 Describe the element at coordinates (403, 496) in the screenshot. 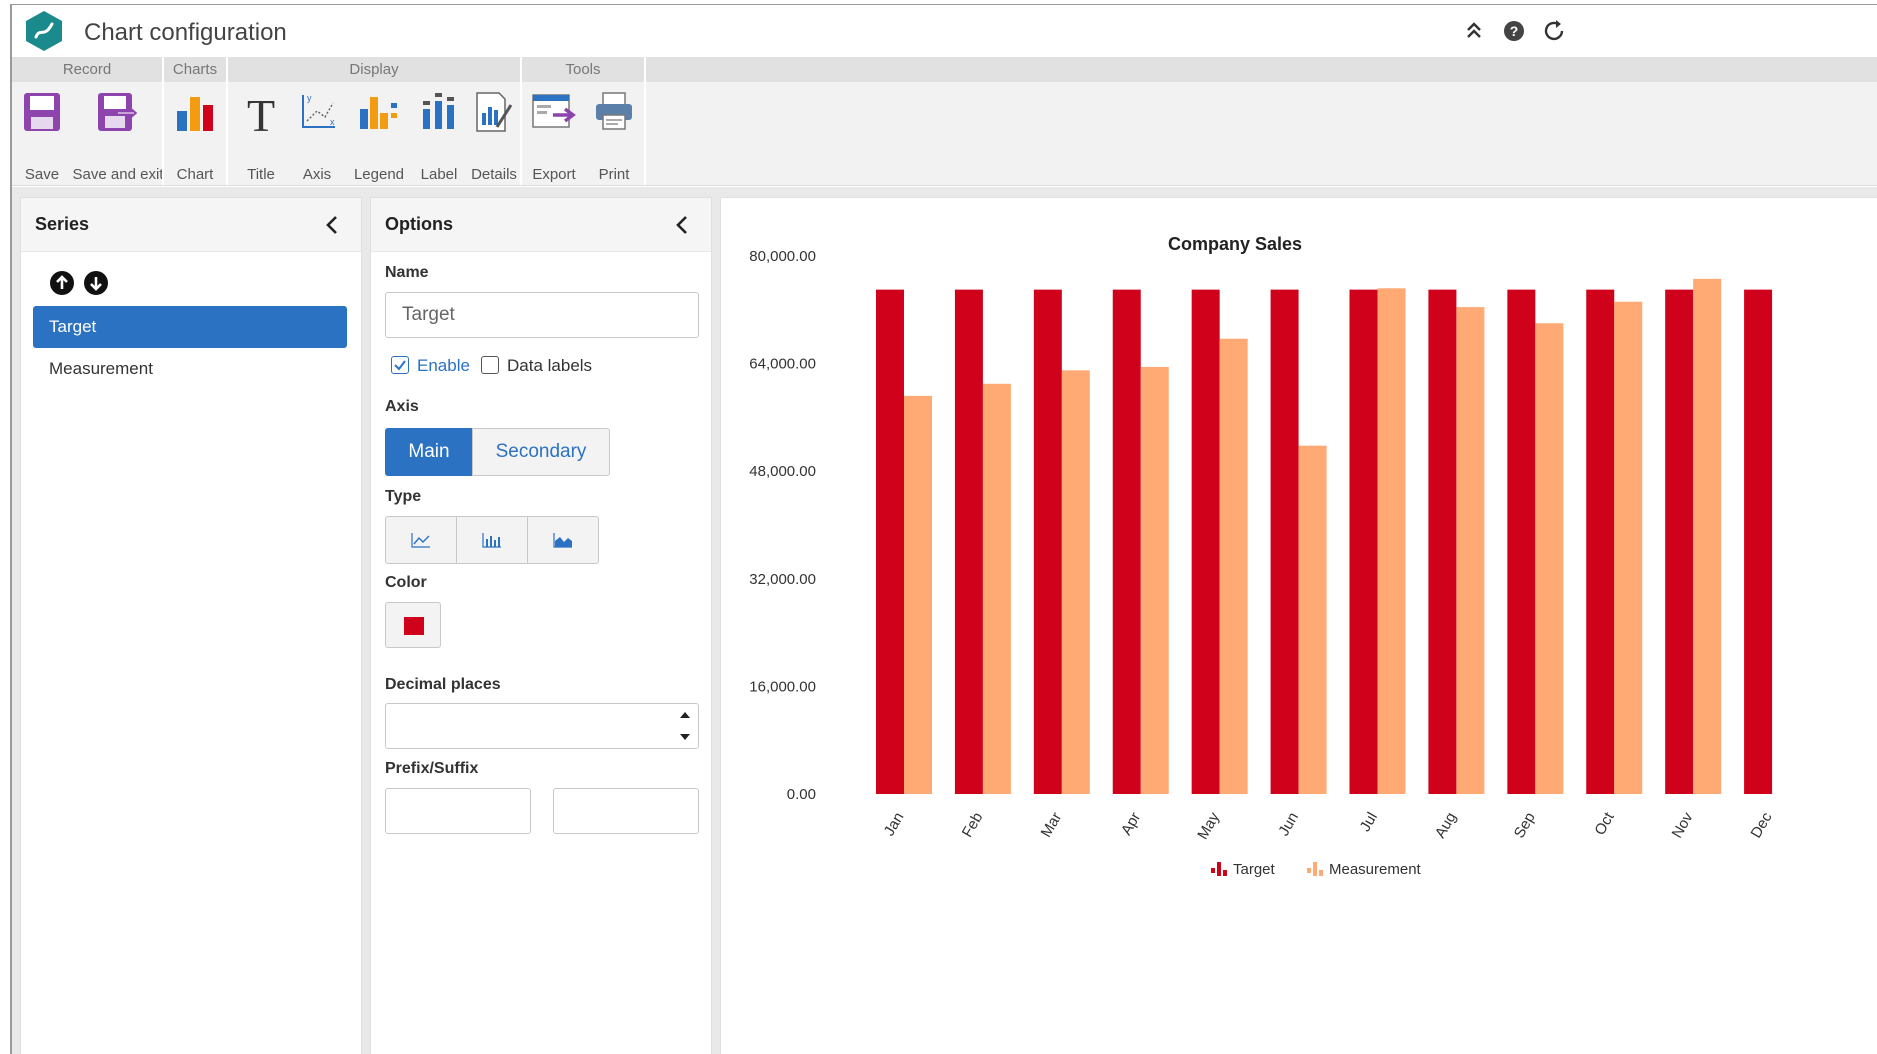

I see `type-field-label: Type` at that location.